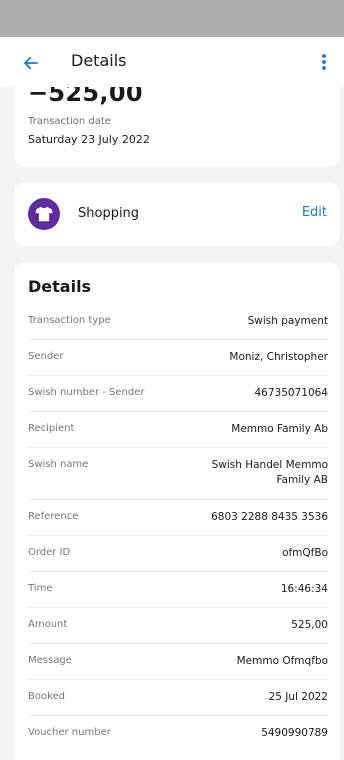 Image resolution: width=344 pixels, height=760 pixels. What do you see at coordinates (178, 394) in the screenshot?
I see `details-row-swish-number-sender: Swish number - Sender 46735071064` at bounding box center [178, 394].